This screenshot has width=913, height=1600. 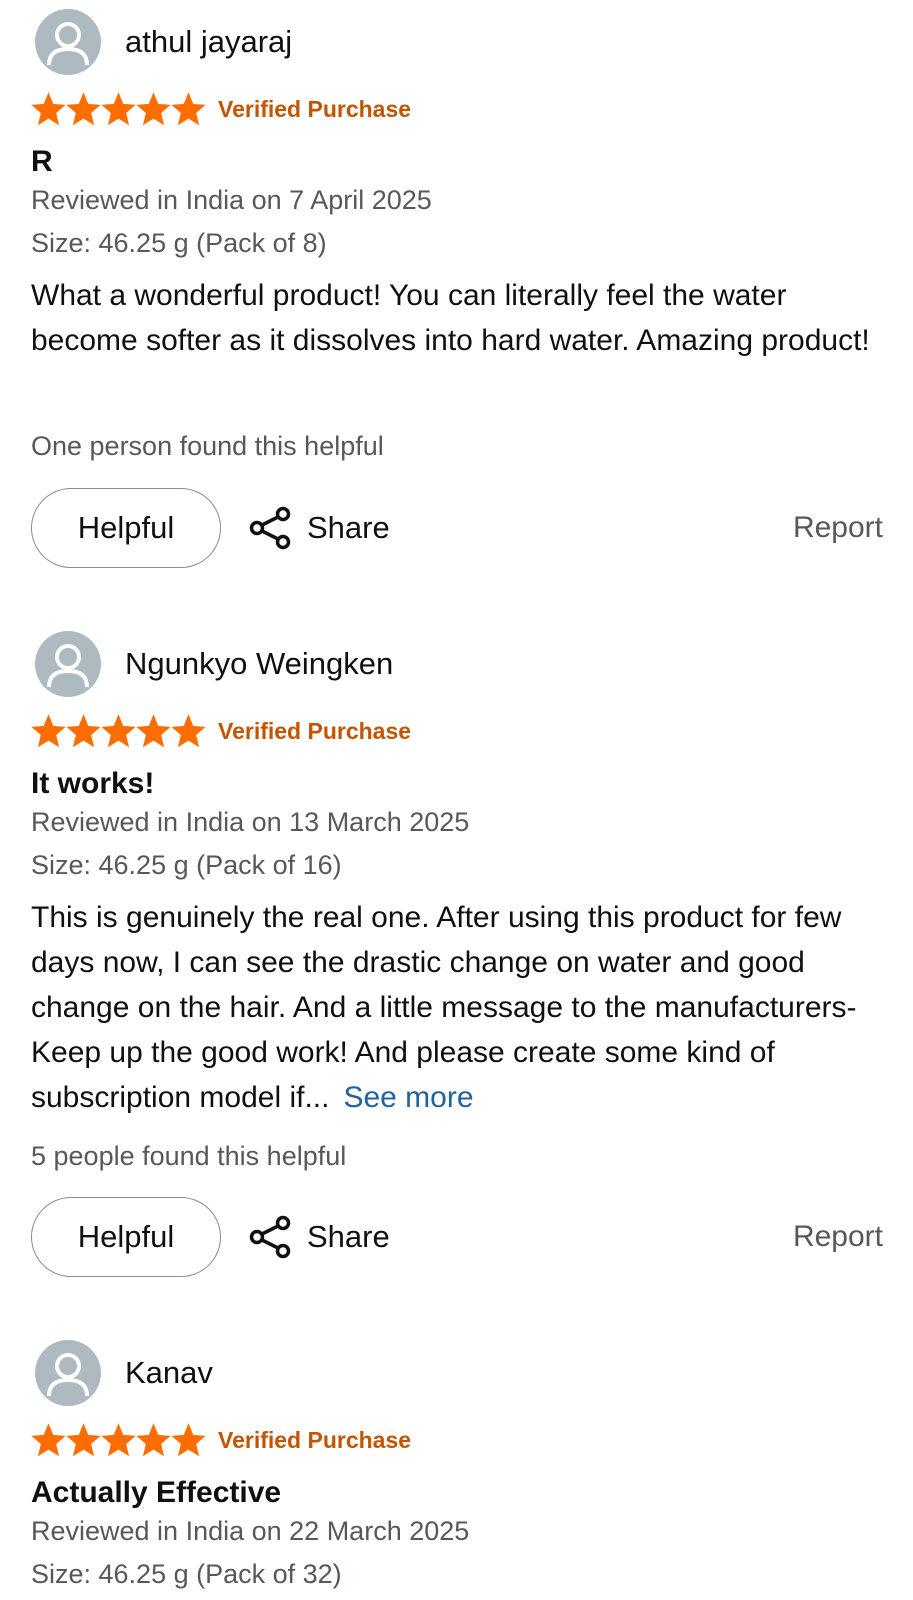 What do you see at coordinates (250, 1531) in the screenshot?
I see `review-date: Reviewed in India on 22 March 2025` at bounding box center [250, 1531].